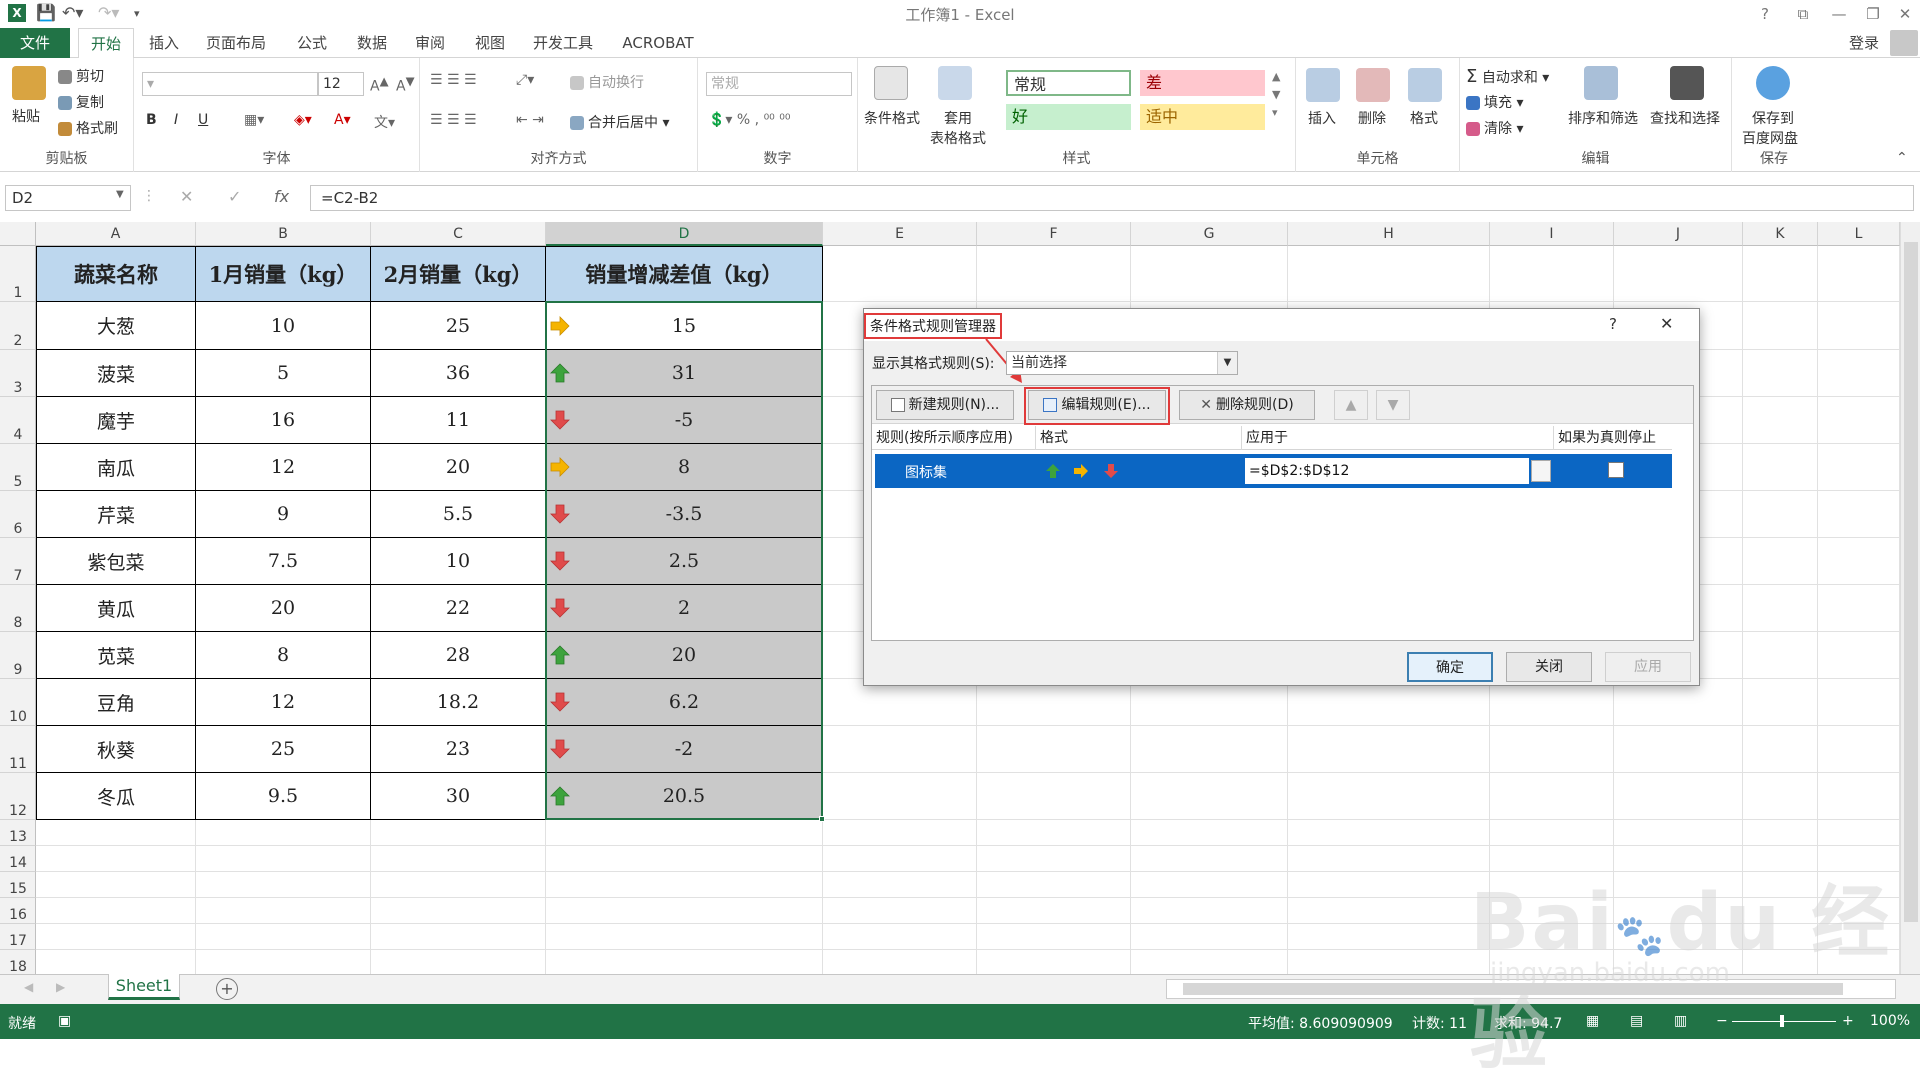 Image resolution: width=1920 pixels, height=1084 pixels. I want to click on row-header: 6, so click(18, 514).